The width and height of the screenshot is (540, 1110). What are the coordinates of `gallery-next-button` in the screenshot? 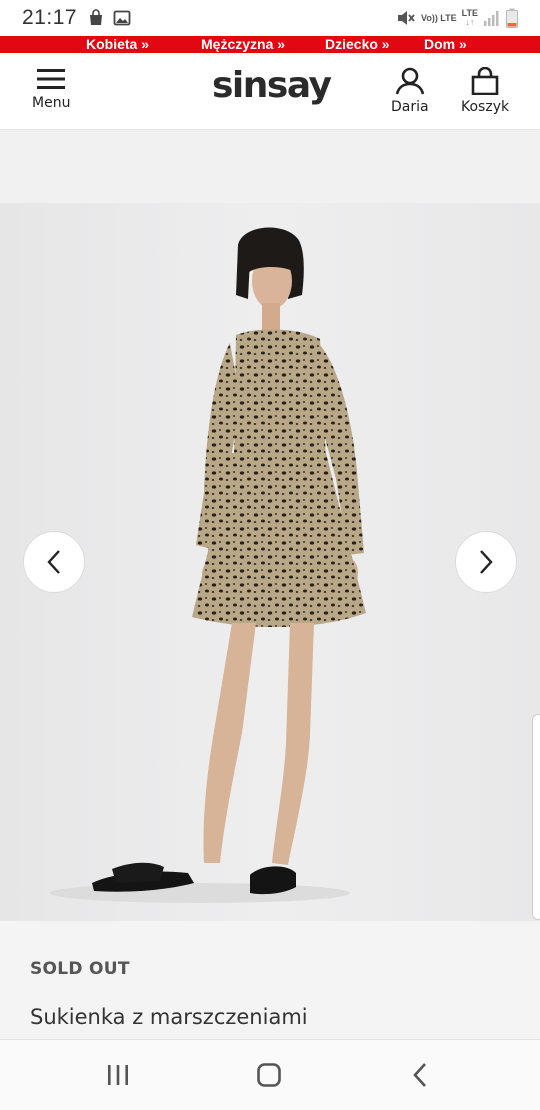 It's located at (486, 562).